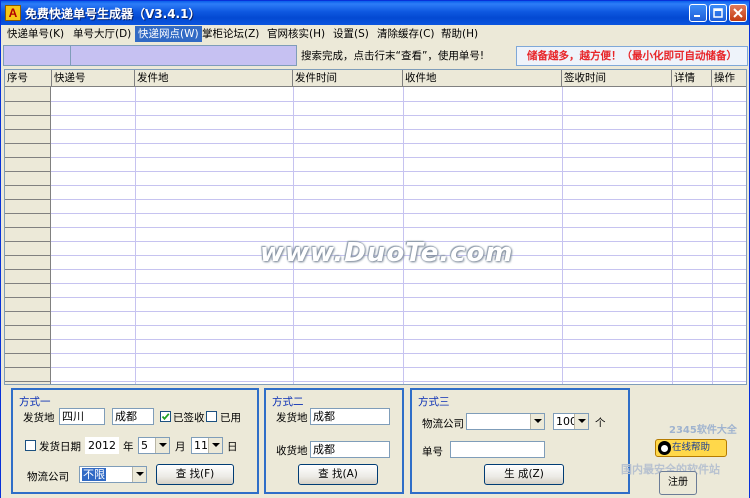 This screenshot has width=750, height=498. I want to click on col-details: 详情, so click(692, 78).